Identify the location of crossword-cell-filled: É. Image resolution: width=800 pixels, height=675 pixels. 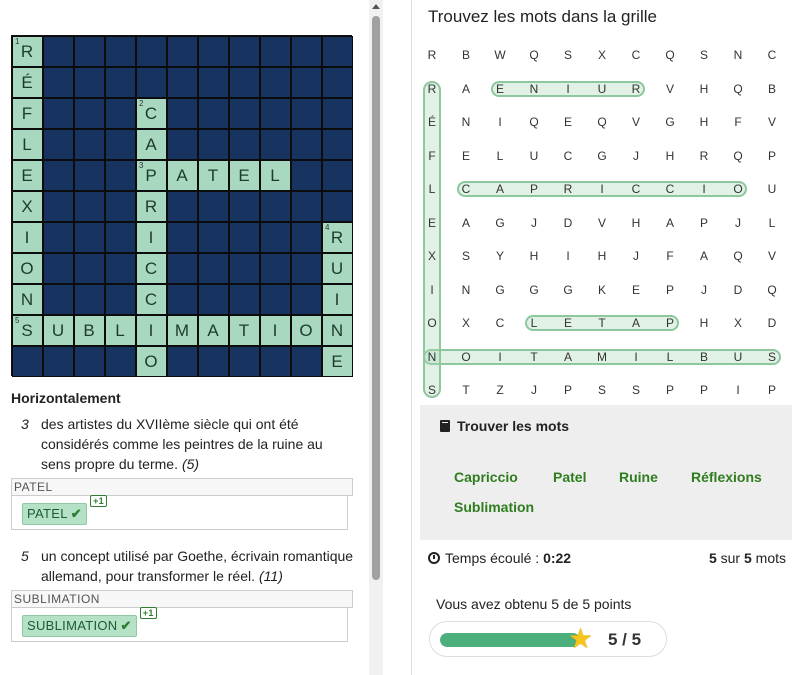
(27, 82).